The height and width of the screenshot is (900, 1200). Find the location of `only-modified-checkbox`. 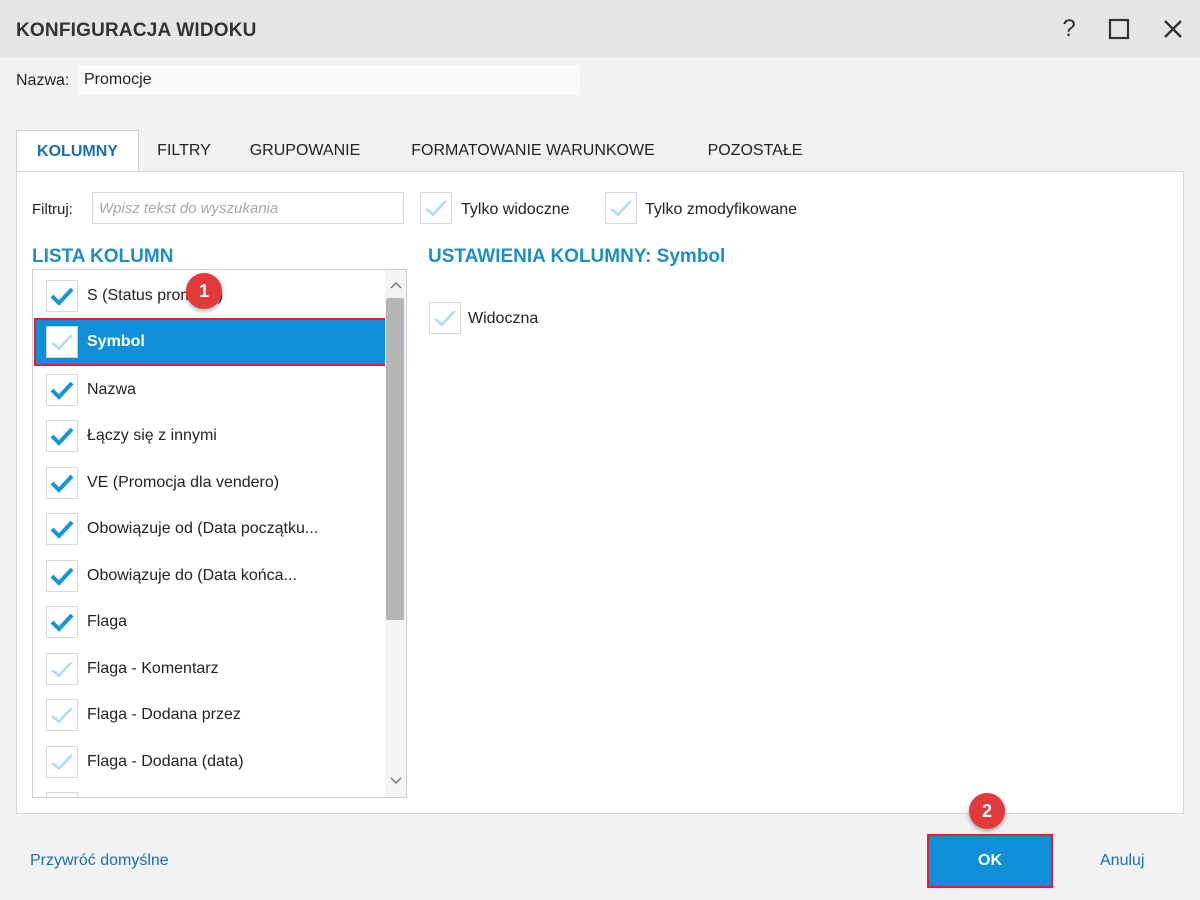

only-modified-checkbox is located at coordinates (621, 208).